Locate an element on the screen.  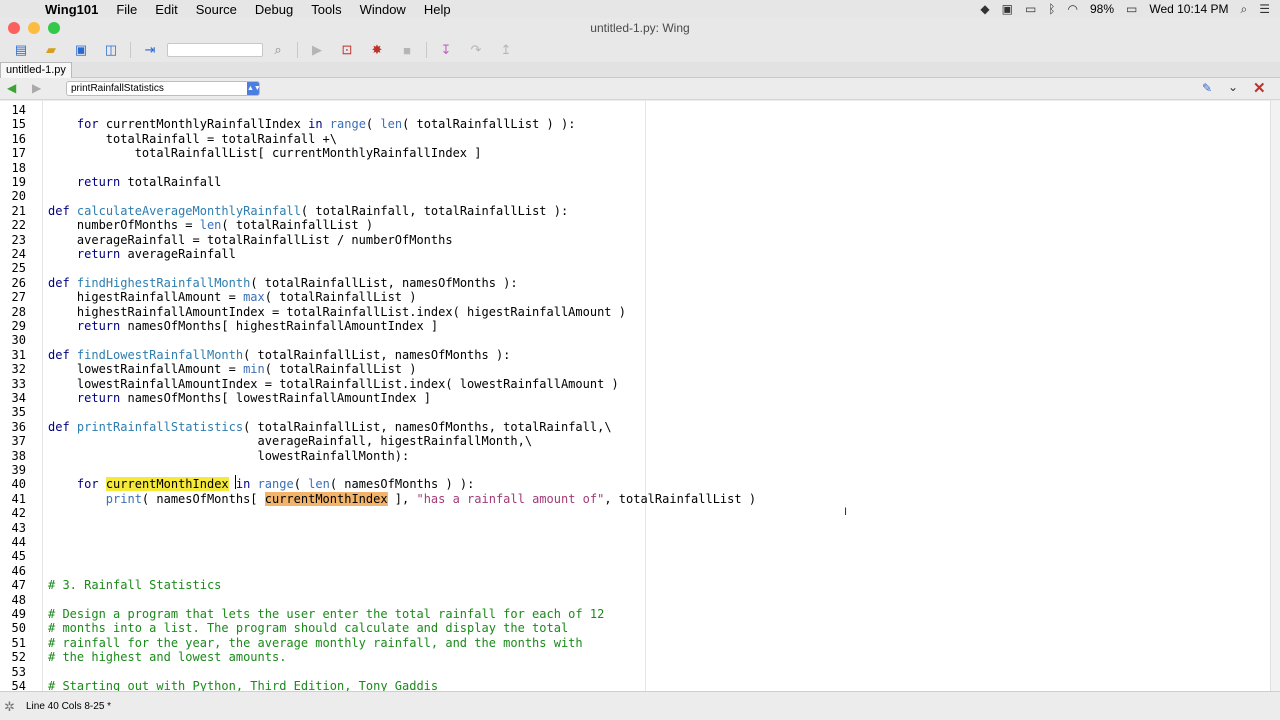
line-number: 25 is located at coordinates (18, 268).